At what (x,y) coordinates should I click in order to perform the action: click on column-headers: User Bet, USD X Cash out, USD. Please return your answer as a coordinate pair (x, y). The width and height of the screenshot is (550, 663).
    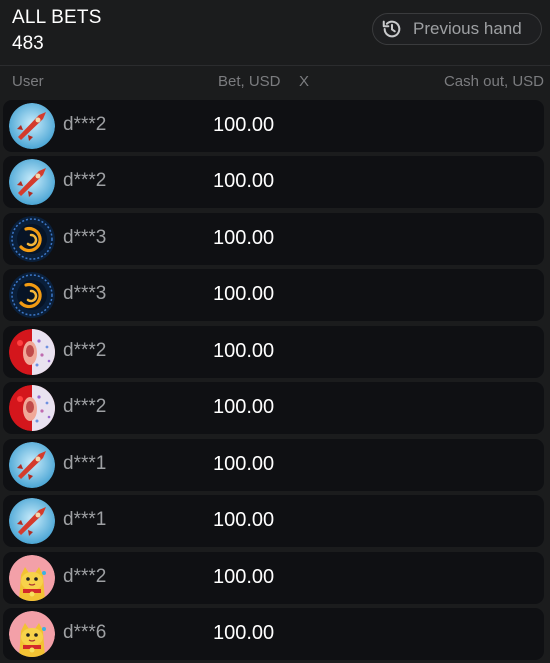
    Looking at the image, I should click on (275, 82).